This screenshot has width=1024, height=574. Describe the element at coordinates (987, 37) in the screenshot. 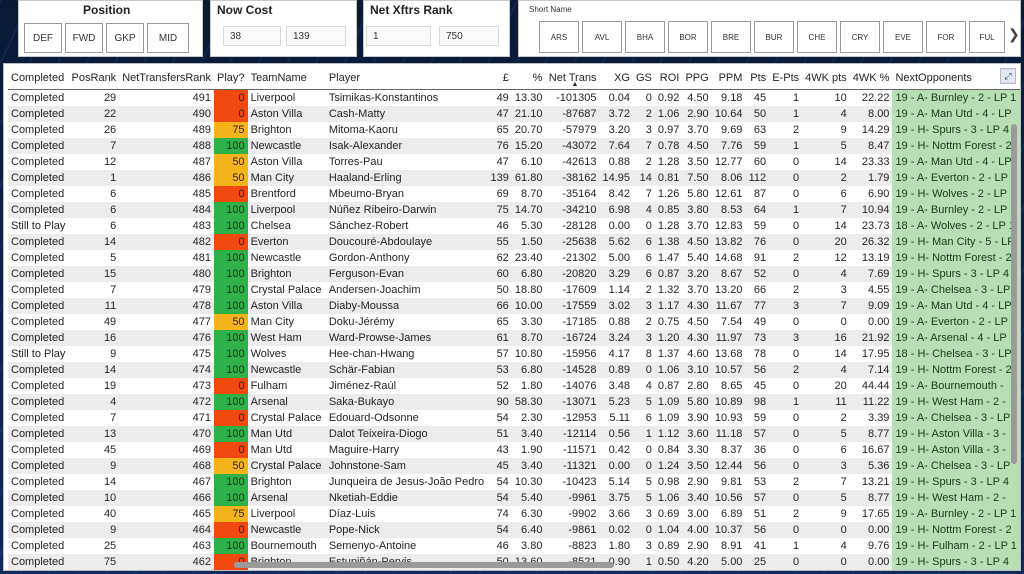

I see `team-button-ful: FUL` at that location.